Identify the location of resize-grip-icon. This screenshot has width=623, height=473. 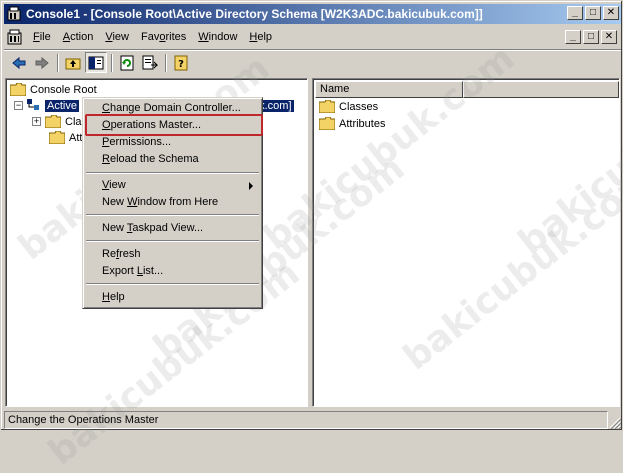
(615, 423).